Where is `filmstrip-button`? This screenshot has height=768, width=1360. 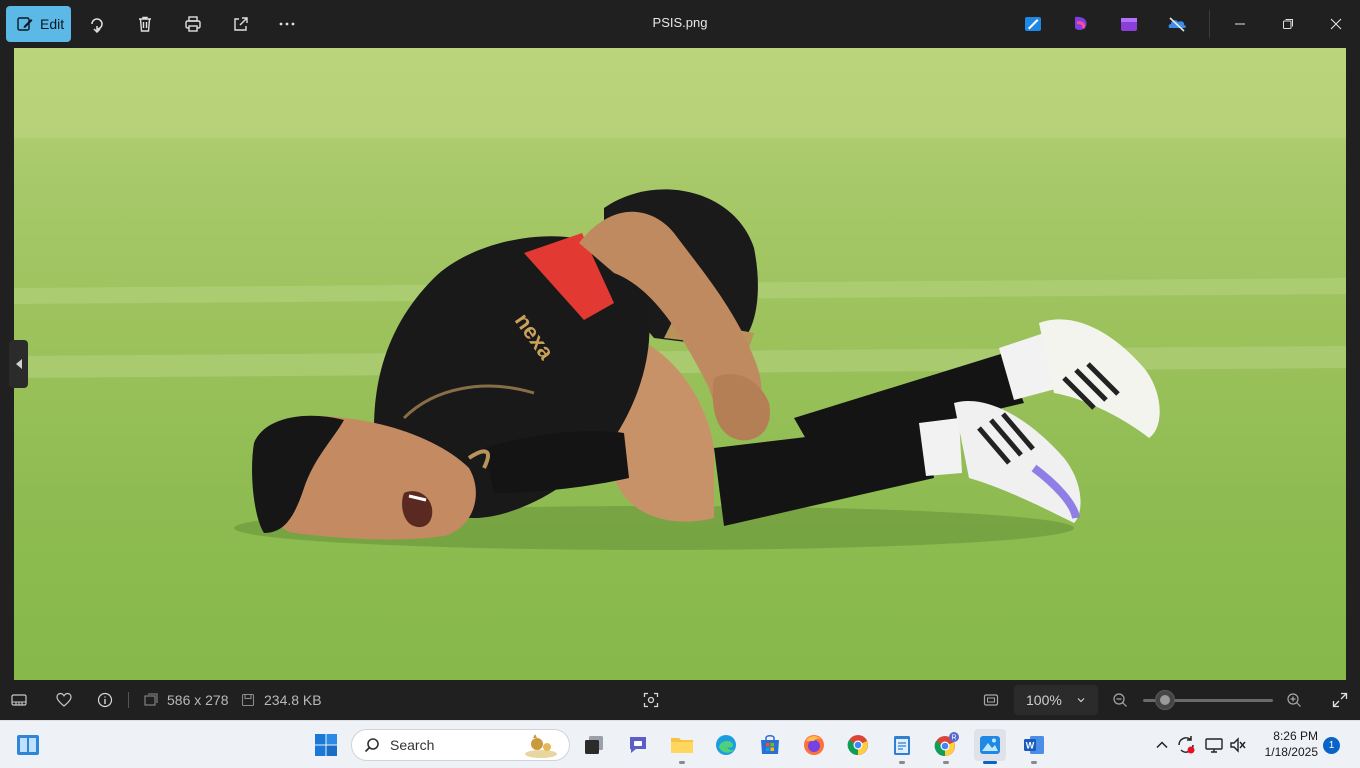
filmstrip-button is located at coordinates (19, 700).